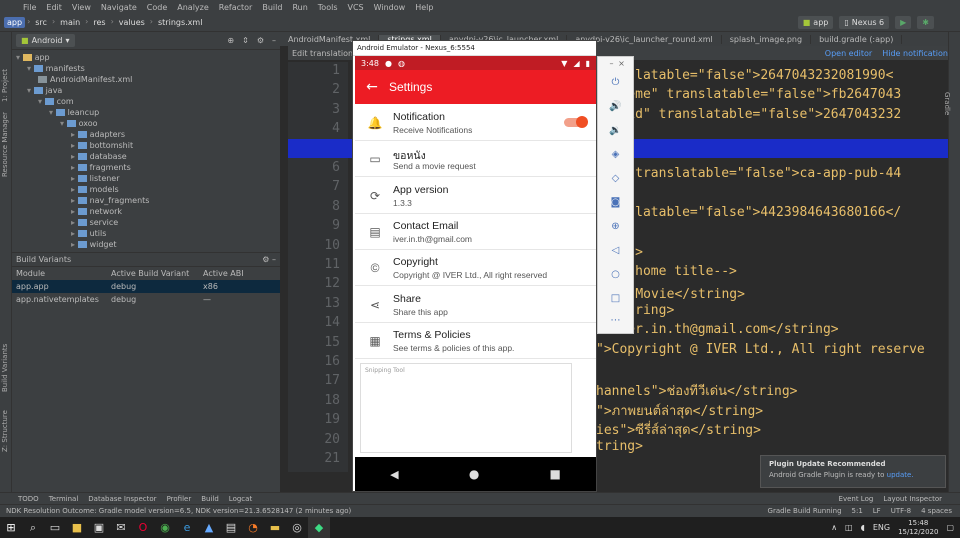 The image size is (960, 538). Describe the element at coordinates (236, 7) in the screenshot. I see `menu-item-refactor: Refactor` at that location.